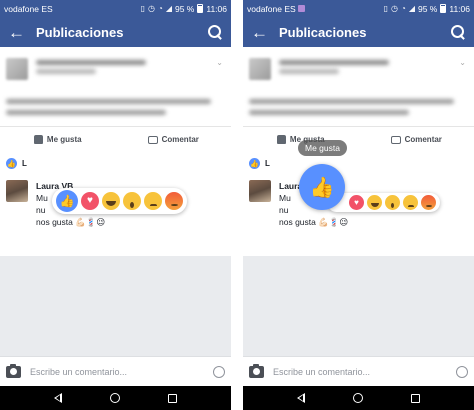 The width and height of the screenshot is (474, 410). What do you see at coordinates (67, 201) in the screenshot?
I see `reaction-like-icon: 👍` at bounding box center [67, 201].